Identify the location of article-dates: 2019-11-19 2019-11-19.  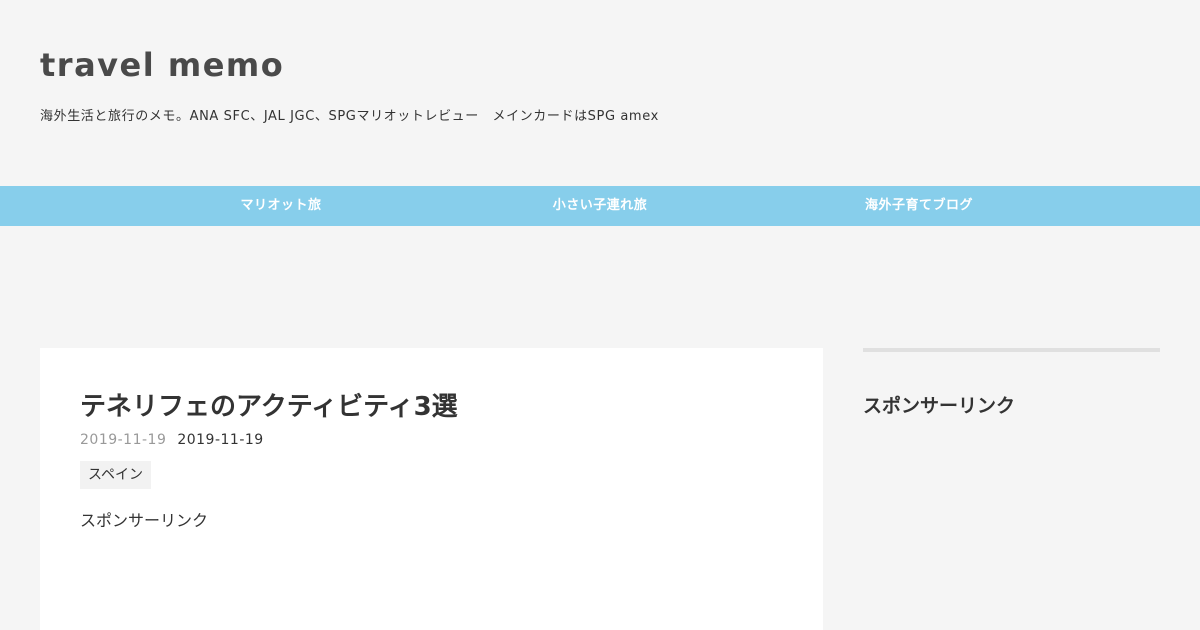
(172, 440).